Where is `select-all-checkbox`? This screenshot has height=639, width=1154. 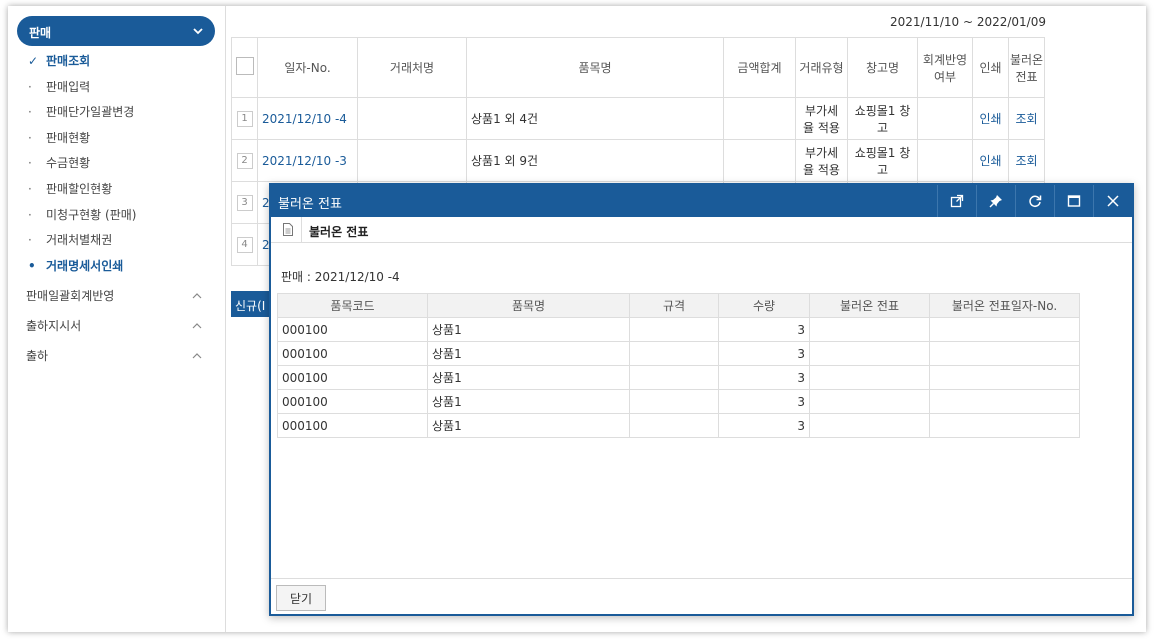
select-all-checkbox is located at coordinates (244, 66).